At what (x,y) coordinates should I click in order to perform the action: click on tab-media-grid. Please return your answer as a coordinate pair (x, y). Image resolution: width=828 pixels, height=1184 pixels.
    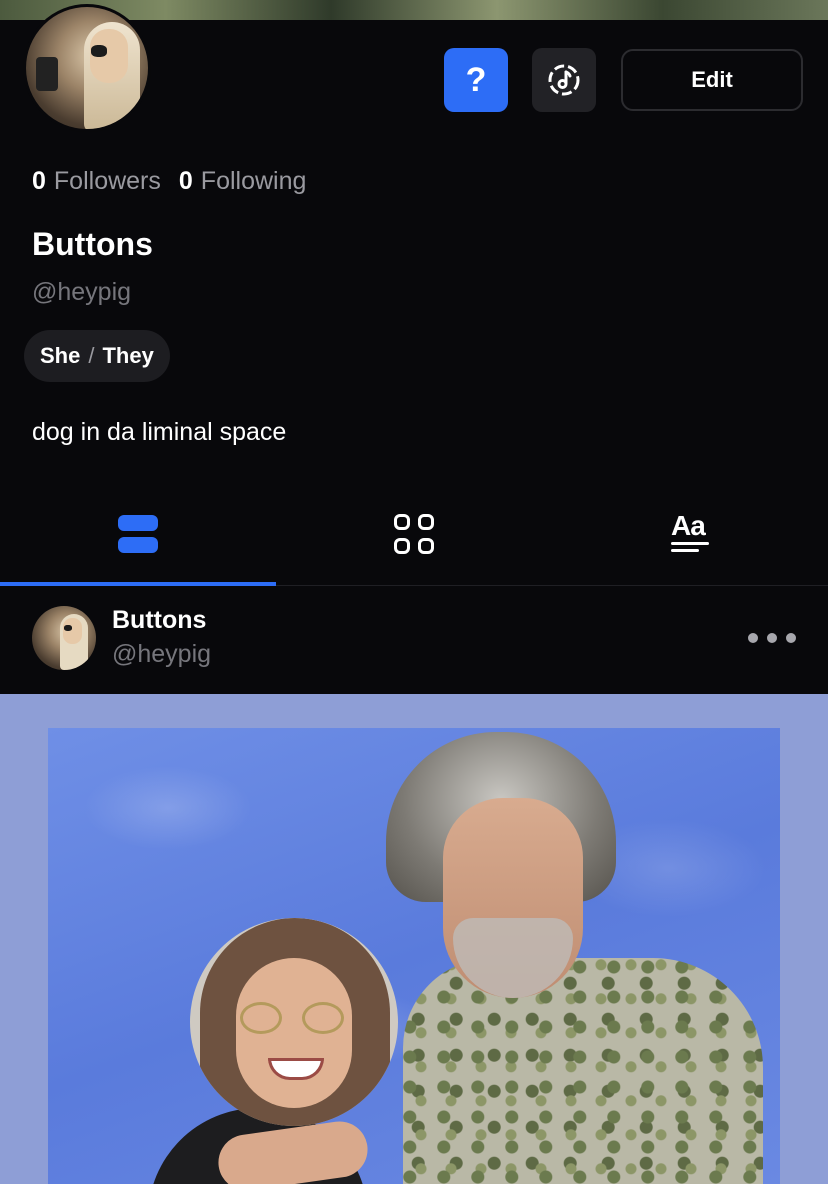
    Looking at the image, I should click on (414, 533).